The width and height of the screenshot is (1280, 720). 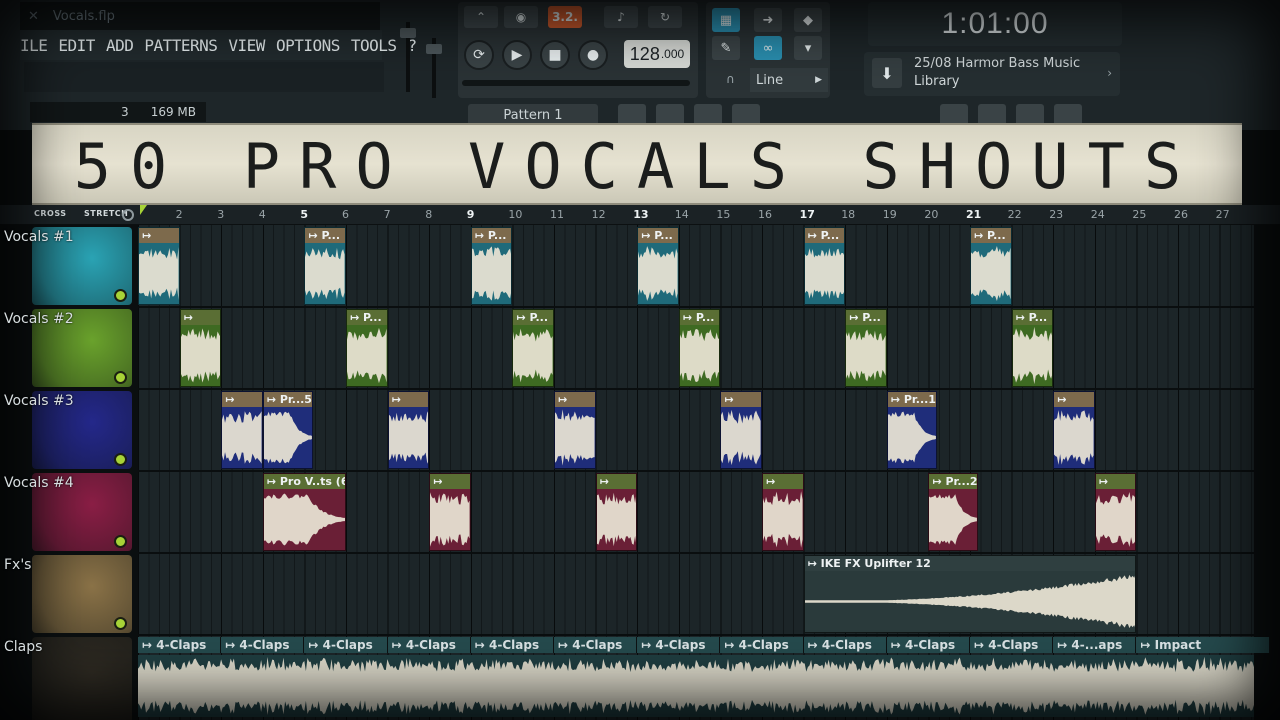 I want to click on tempo-display: 128.000, so click(x=657, y=54).